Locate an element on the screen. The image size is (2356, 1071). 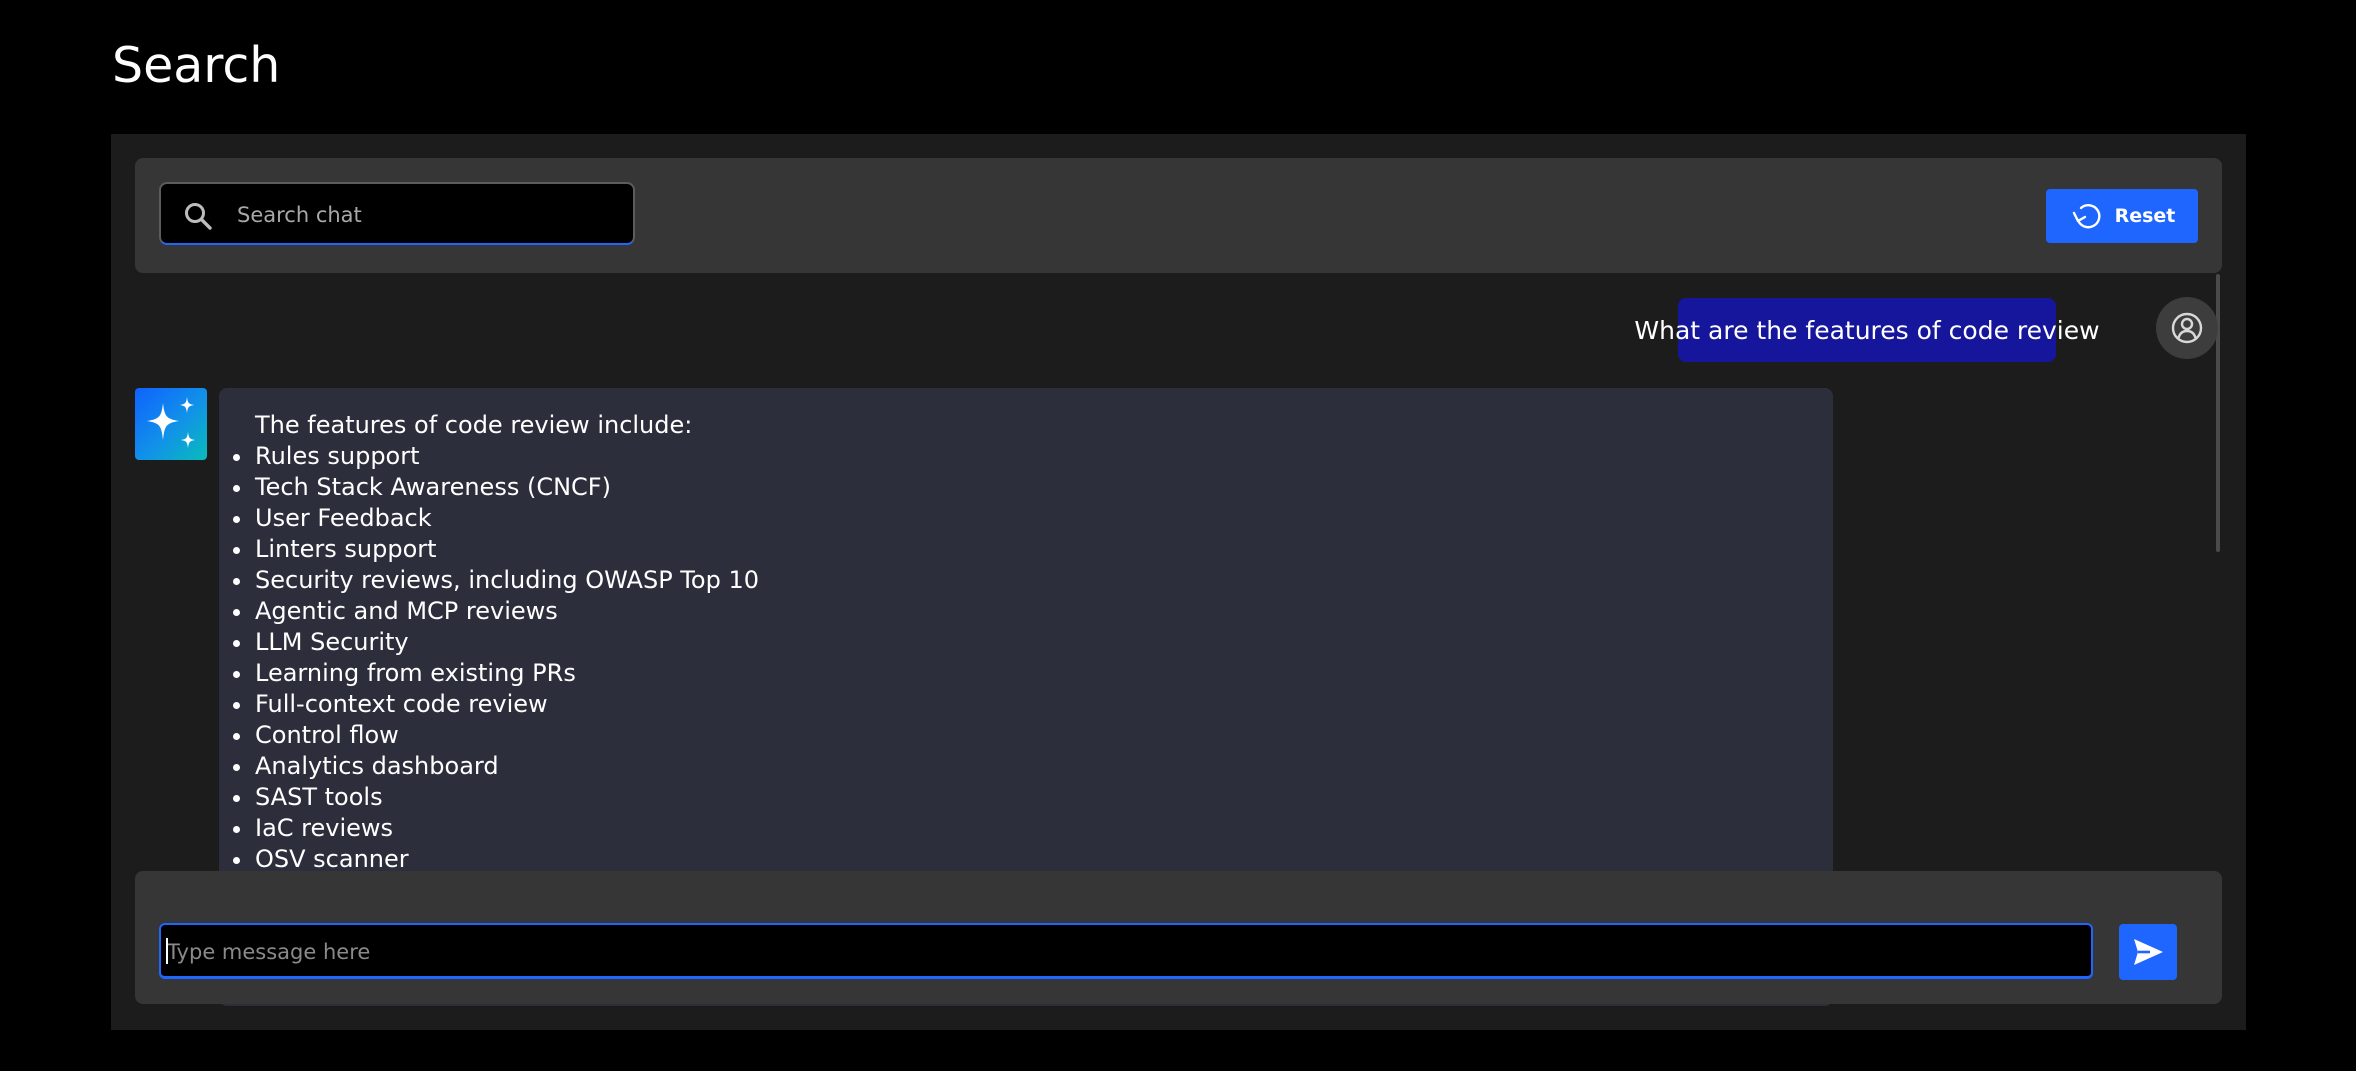
page-title: Search is located at coordinates (196, 65).